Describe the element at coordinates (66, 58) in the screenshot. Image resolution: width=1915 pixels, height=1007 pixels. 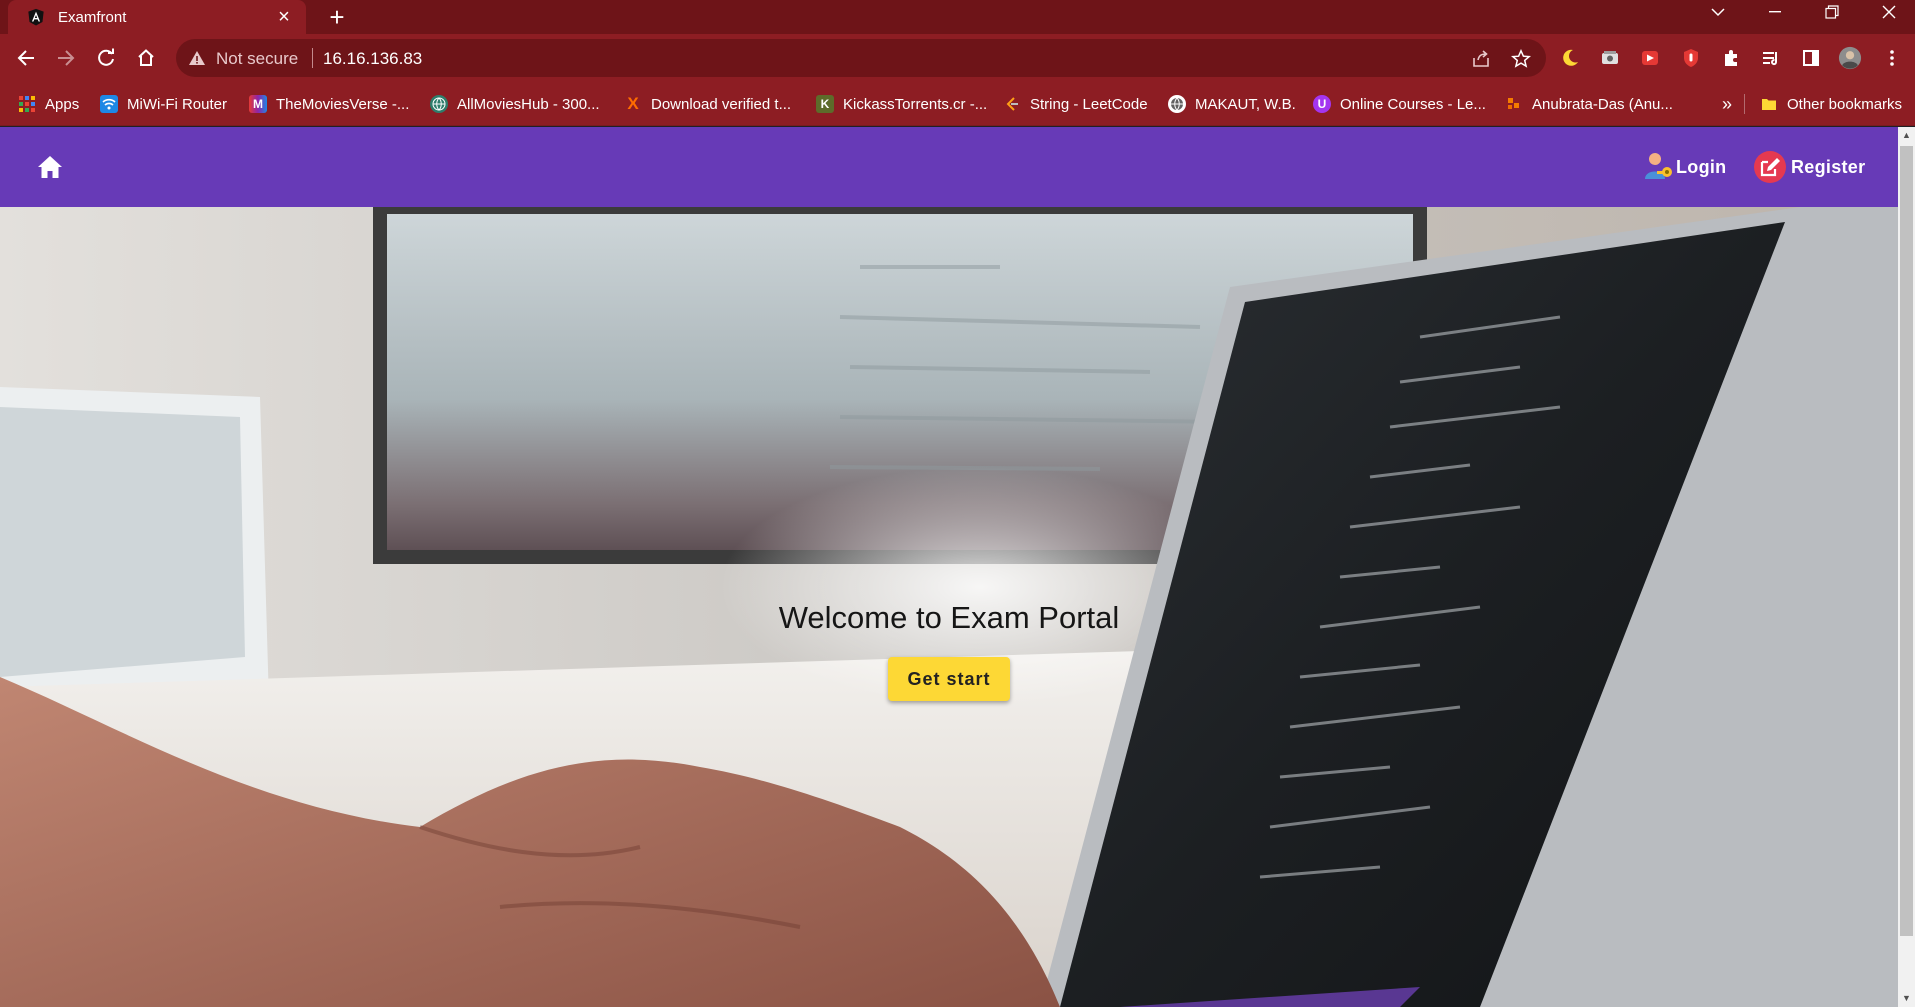
I see `forward-arrow-icon` at that location.